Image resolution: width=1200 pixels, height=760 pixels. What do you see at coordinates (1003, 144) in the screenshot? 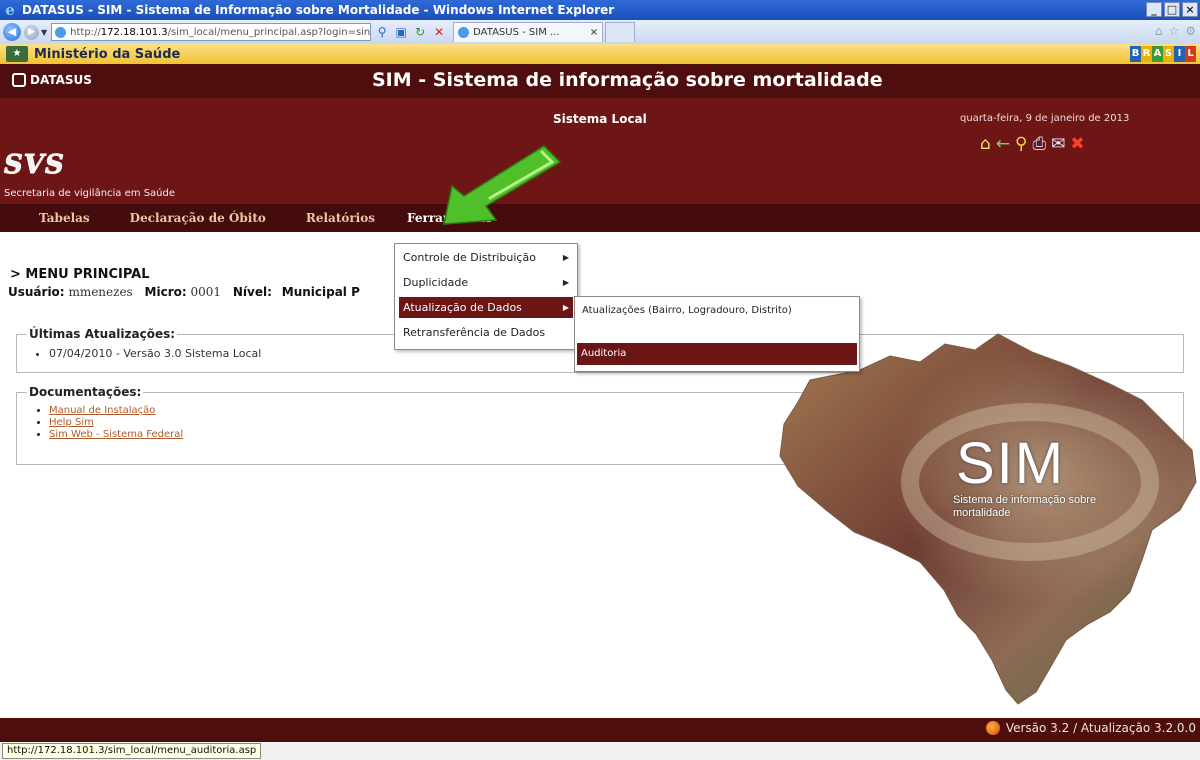
I see `back-arrow-icon: ←` at bounding box center [1003, 144].